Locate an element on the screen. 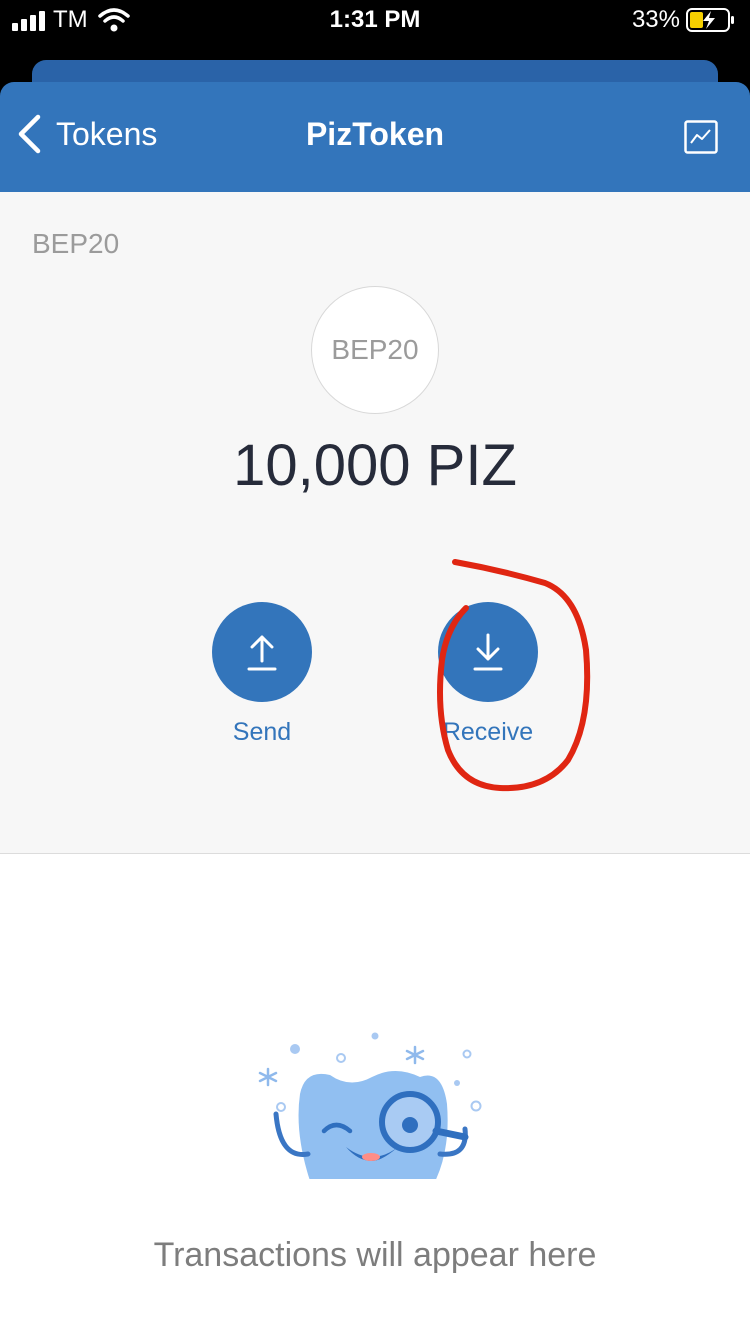 The height and width of the screenshot is (1334, 750). upload-arrow-icon is located at coordinates (262, 653).